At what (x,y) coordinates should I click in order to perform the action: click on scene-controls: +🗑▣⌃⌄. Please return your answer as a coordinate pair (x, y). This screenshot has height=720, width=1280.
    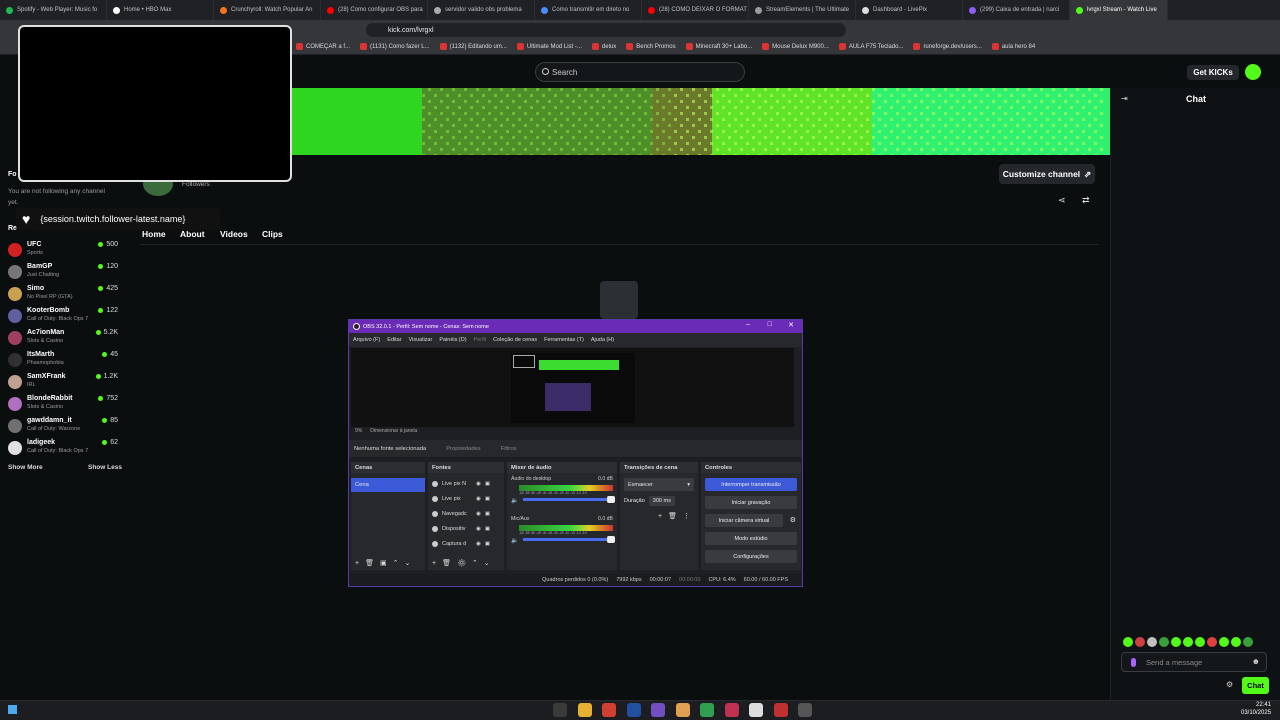
    Looking at the image, I should click on (385, 563).